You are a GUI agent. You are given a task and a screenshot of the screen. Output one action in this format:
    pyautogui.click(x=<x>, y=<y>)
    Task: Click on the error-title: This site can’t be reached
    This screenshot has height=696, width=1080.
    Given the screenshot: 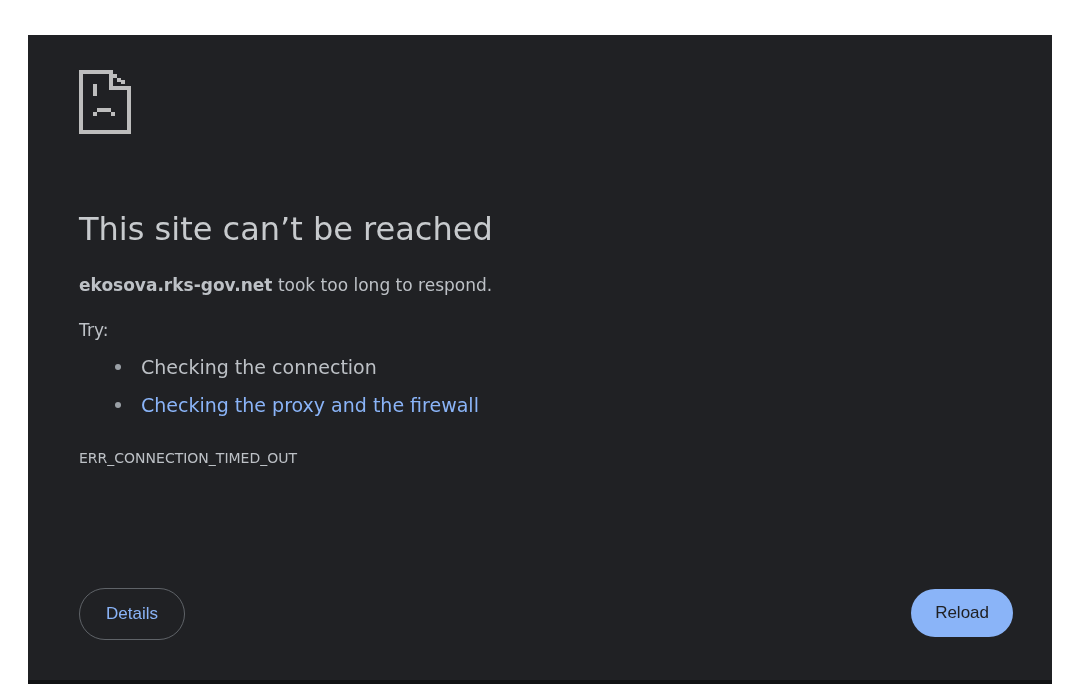 What is the action you would take?
    pyautogui.click(x=286, y=229)
    